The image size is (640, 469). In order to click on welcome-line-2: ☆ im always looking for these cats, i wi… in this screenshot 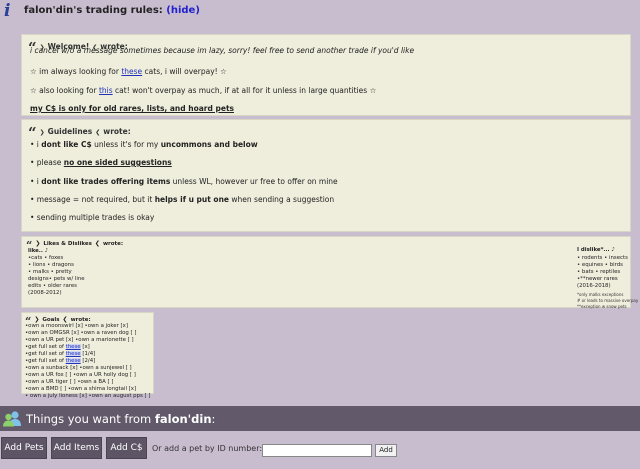, I will do `click(128, 71)`.